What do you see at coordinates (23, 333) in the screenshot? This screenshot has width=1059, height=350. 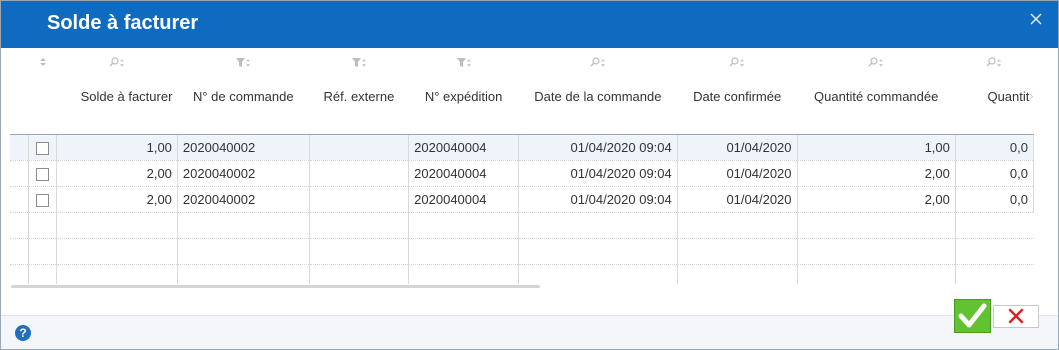 I see `help-icon: ?` at bounding box center [23, 333].